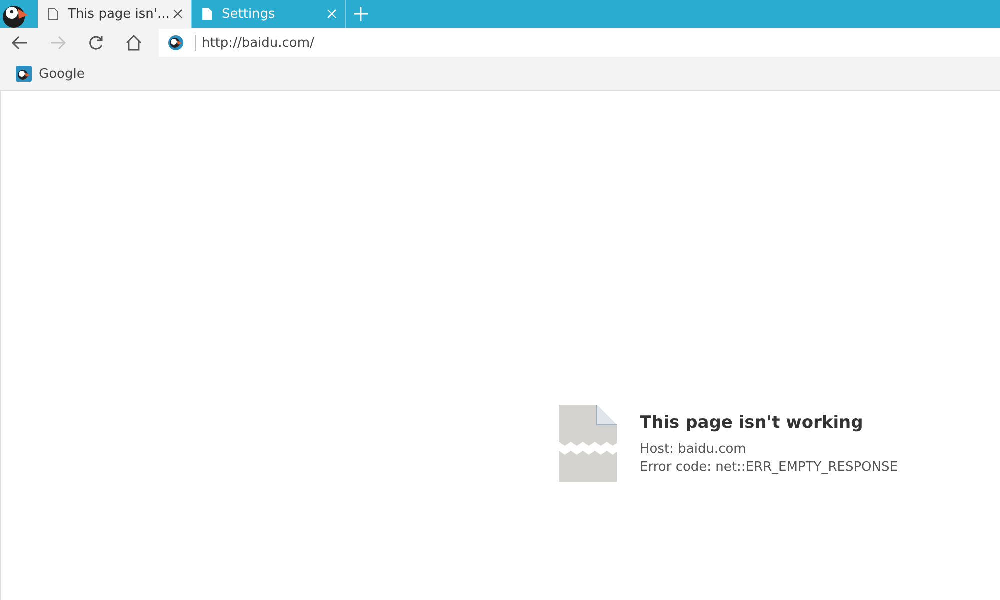 The height and width of the screenshot is (600, 1000). Describe the element at coordinates (361, 14) in the screenshot. I see `new-tab-plus-icon` at that location.